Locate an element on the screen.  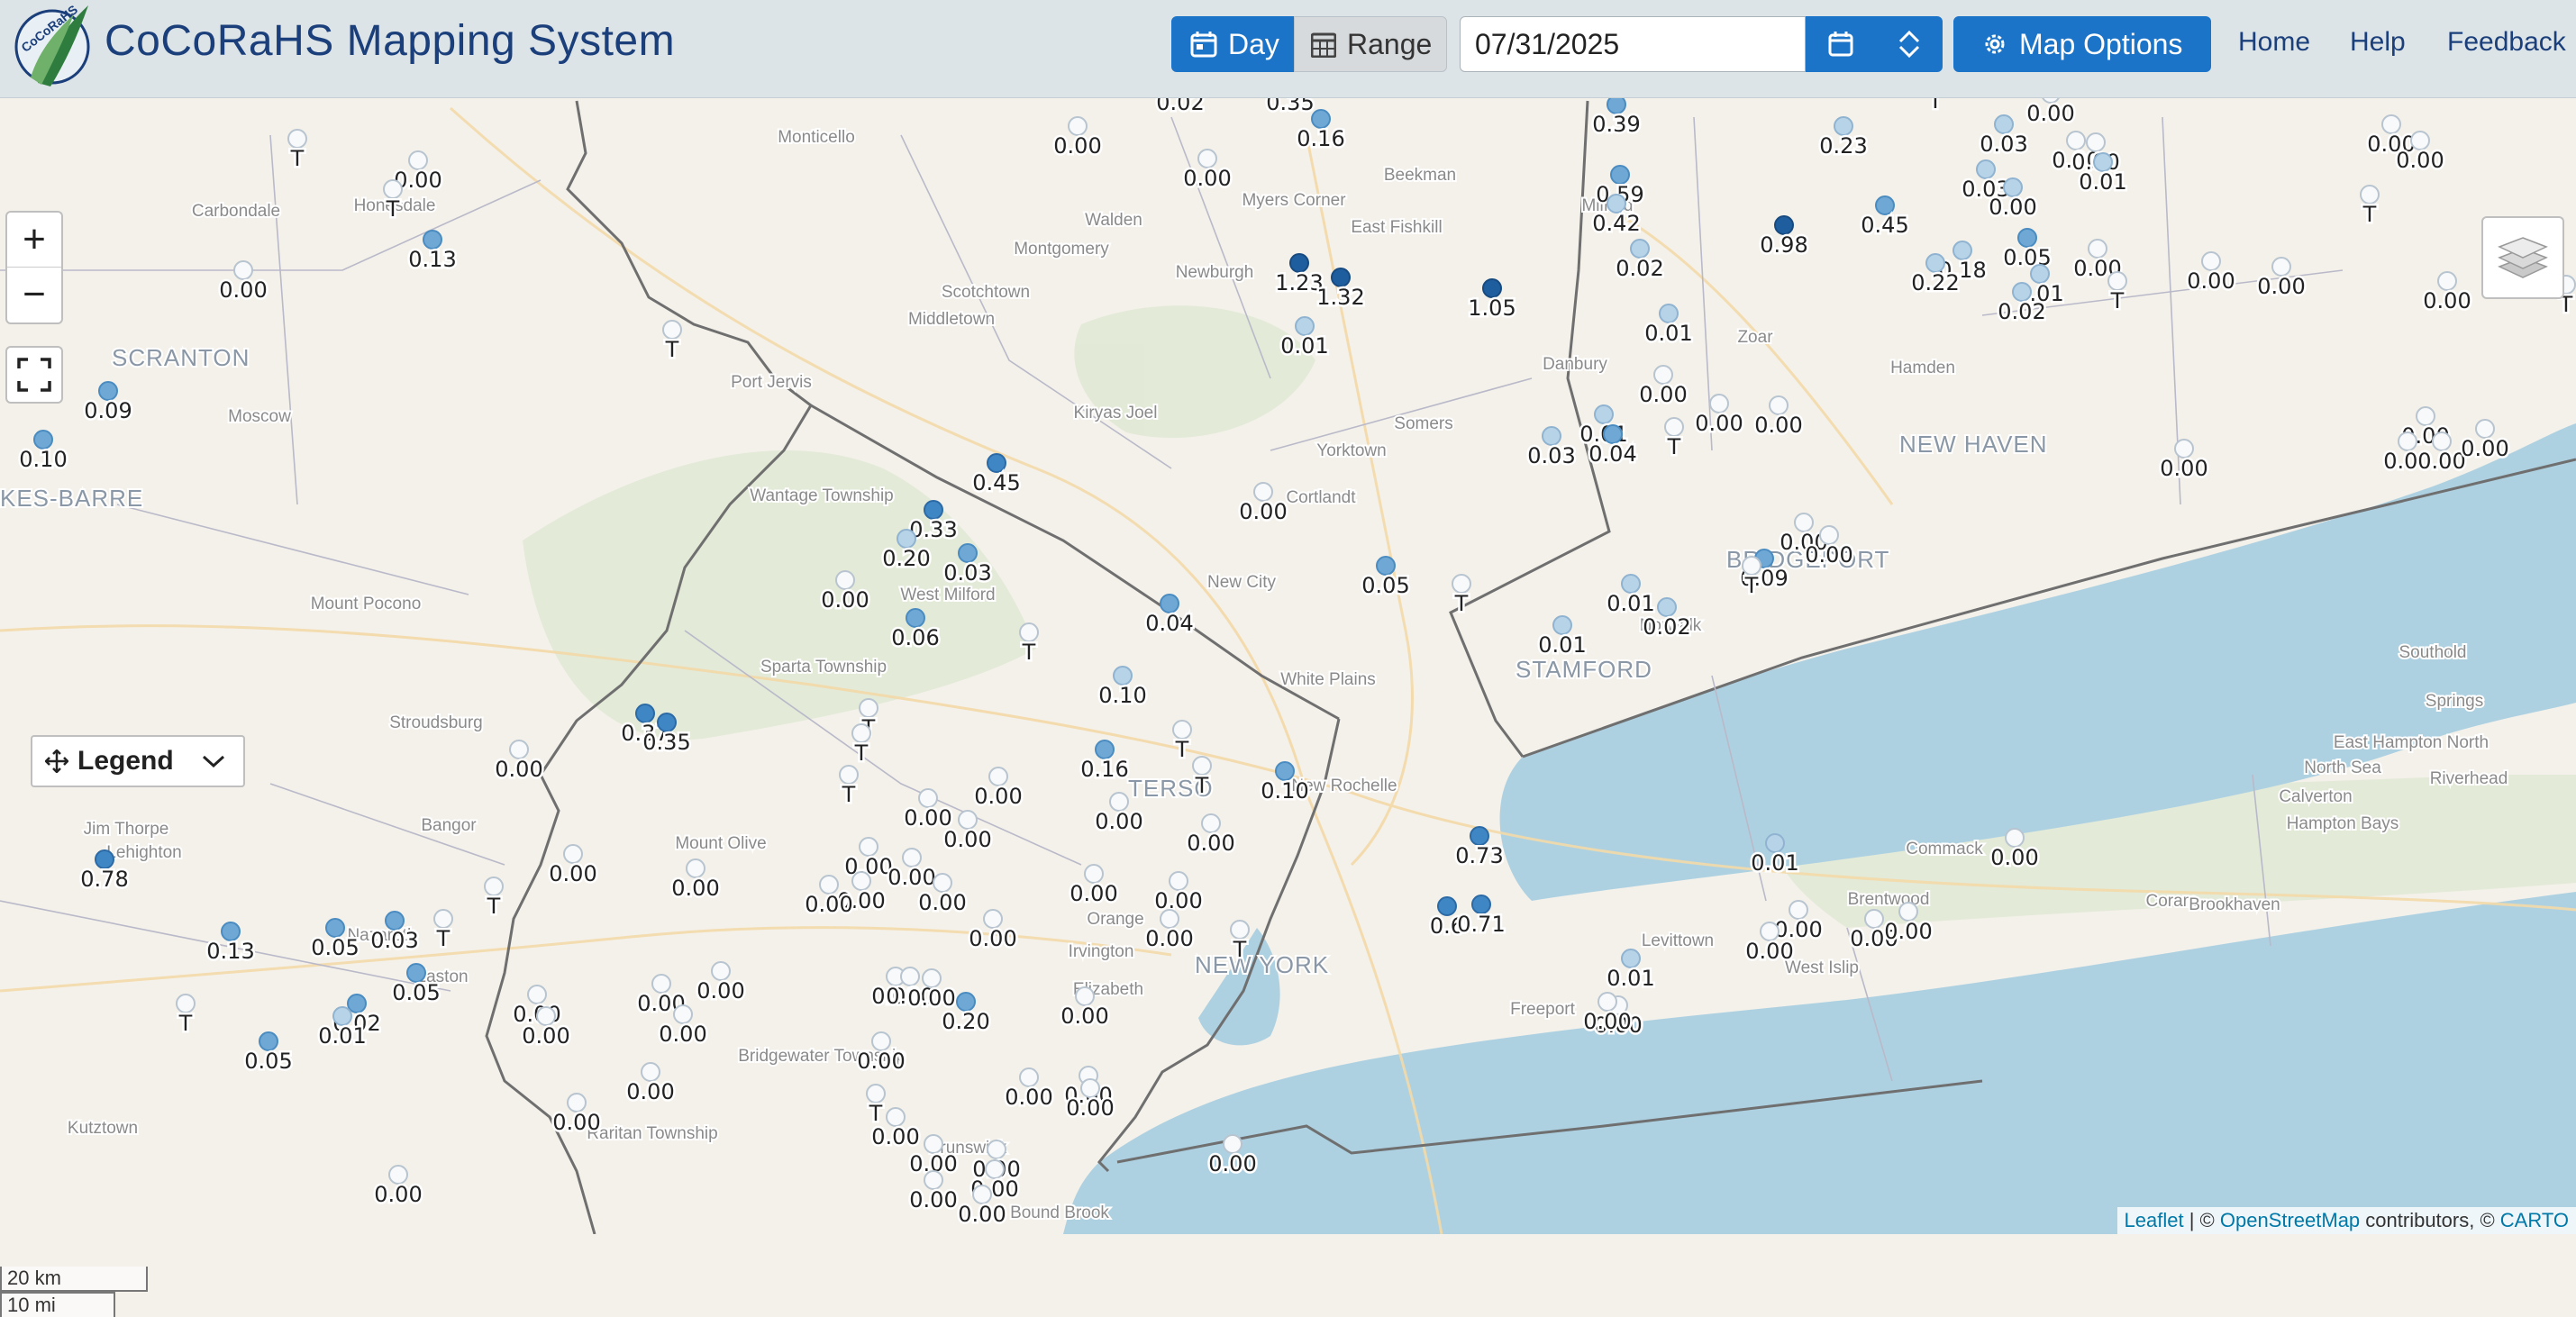
station-marker: 0.00 is located at coordinates (2051, 113).